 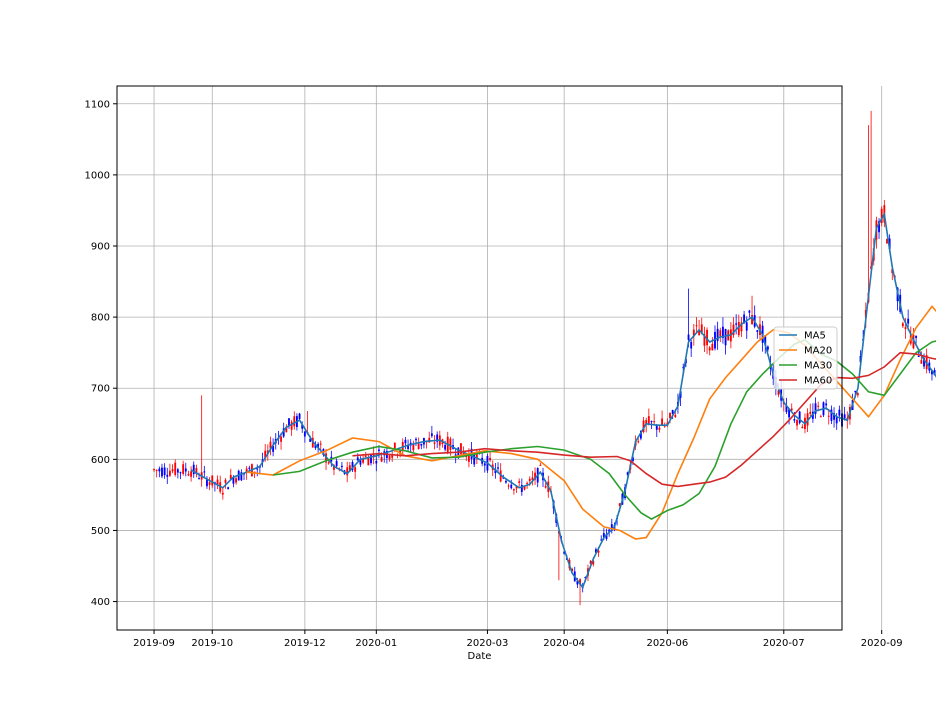 I want to click on chart-legend: MA5MA20MA30MA60, so click(x=805, y=358).